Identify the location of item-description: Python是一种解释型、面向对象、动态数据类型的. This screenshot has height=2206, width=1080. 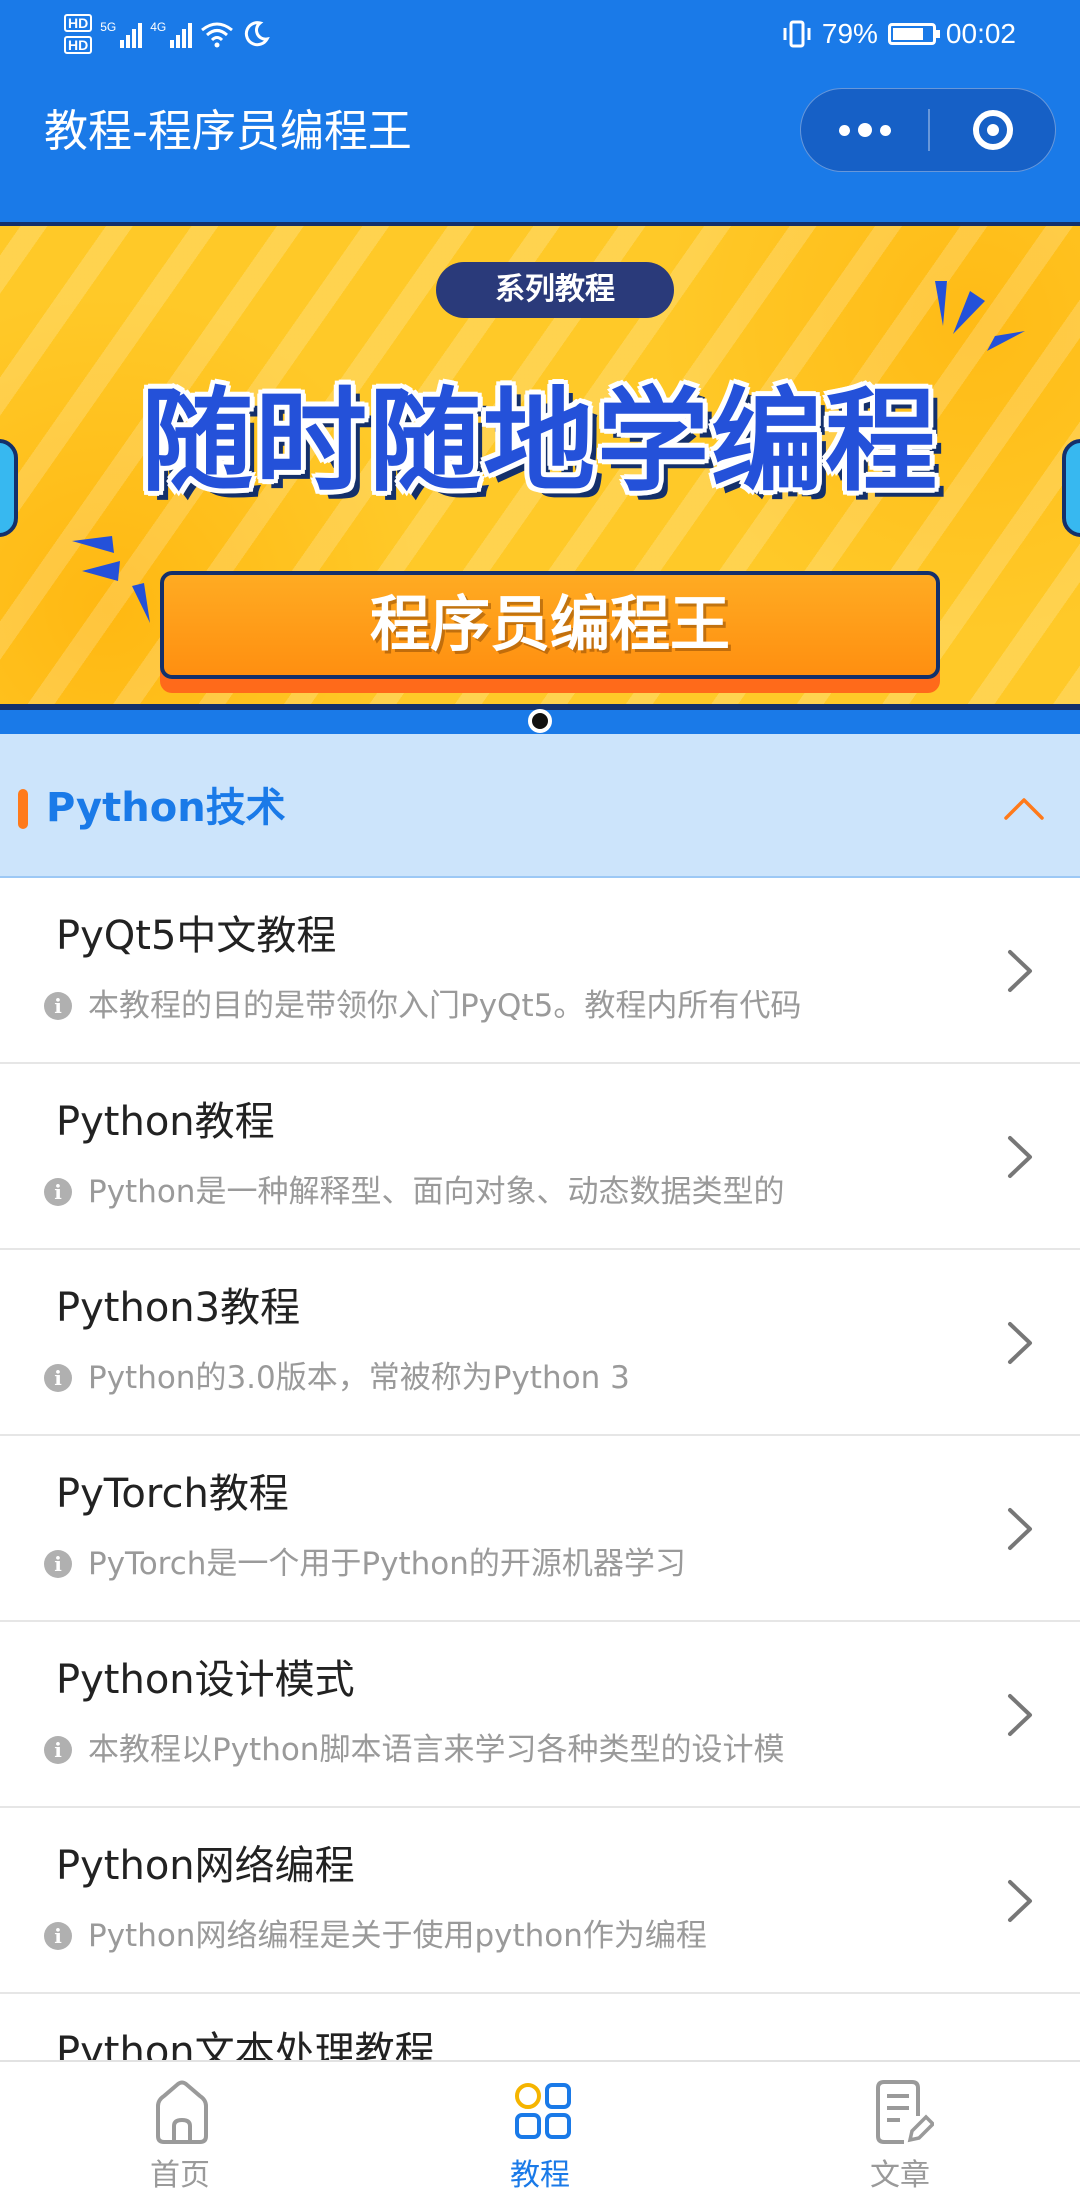
(436, 1192).